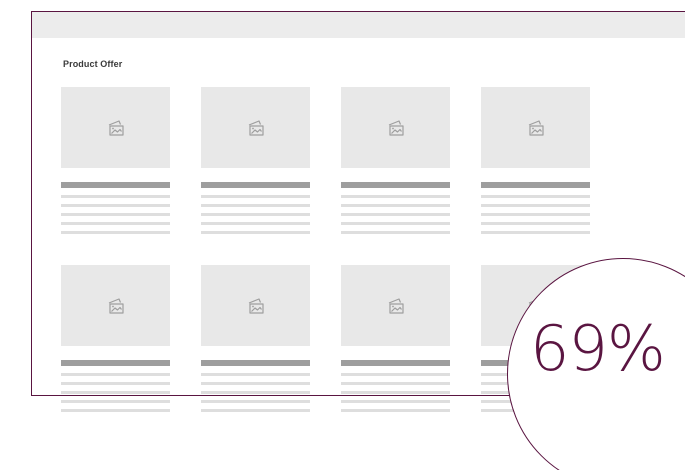  Describe the element at coordinates (358, 25) in the screenshot. I see `top-bar` at that location.